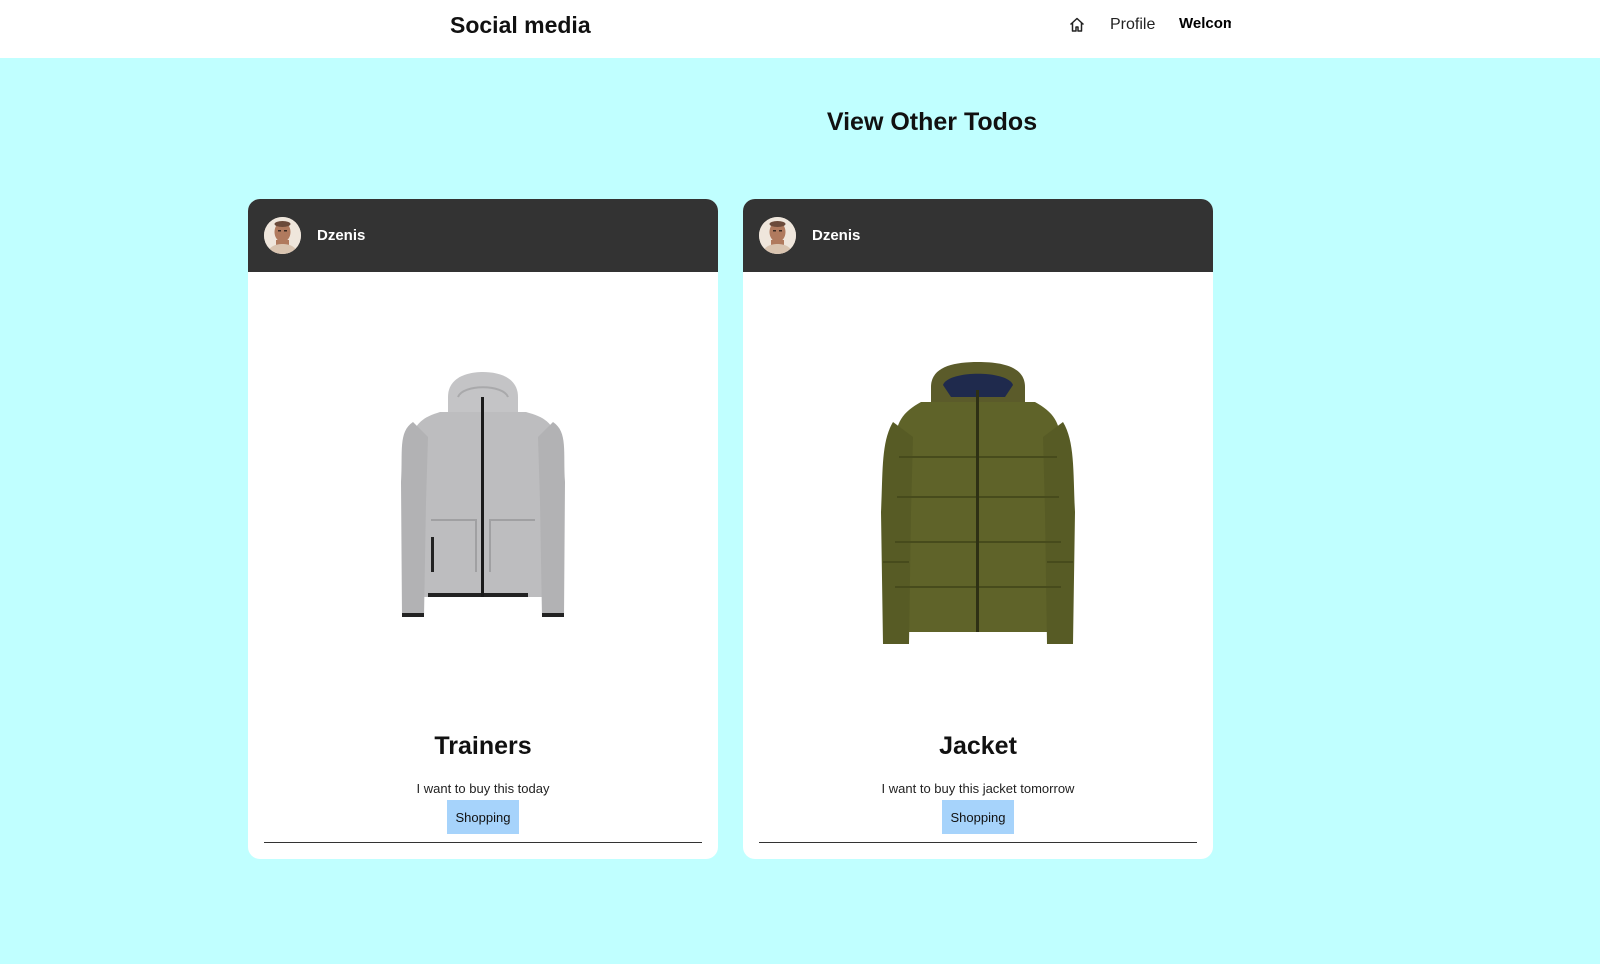 This screenshot has height=964, width=1600. What do you see at coordinates (978, 492) in the screenshot?
I see `jacket-image` at bounding box center [978, 492].